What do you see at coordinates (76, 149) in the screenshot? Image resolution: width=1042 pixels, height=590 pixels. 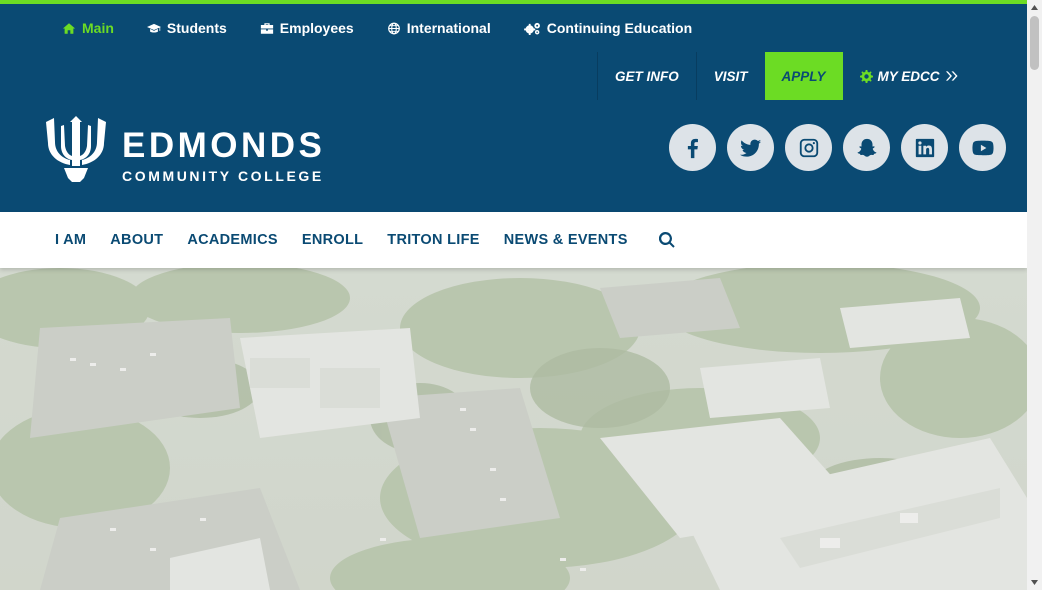 I see `trident-logo-icon` at bounding box center [76, 149].